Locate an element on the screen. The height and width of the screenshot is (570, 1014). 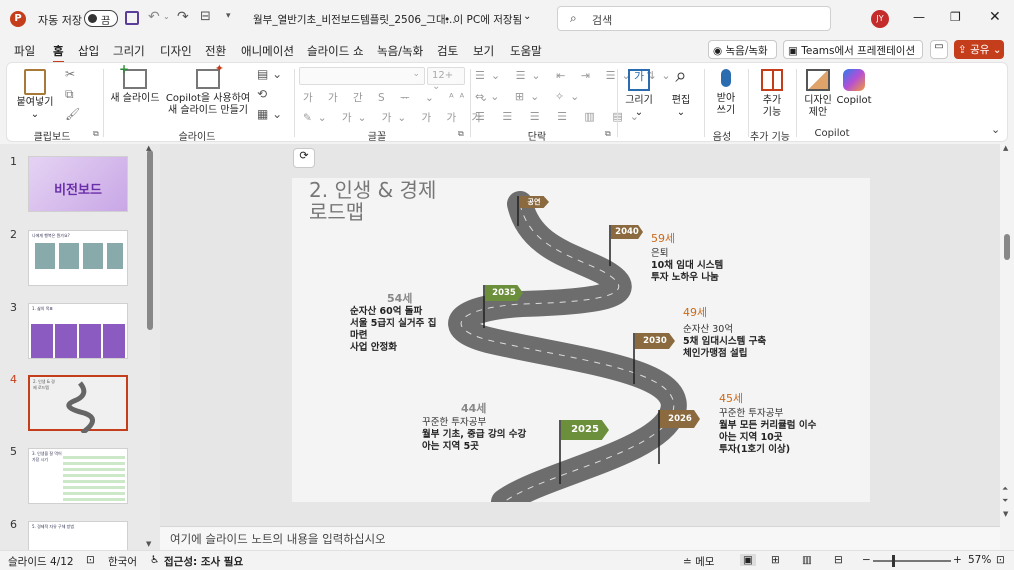
tab-insert: 삽입 is located at coordinates (88, 51).